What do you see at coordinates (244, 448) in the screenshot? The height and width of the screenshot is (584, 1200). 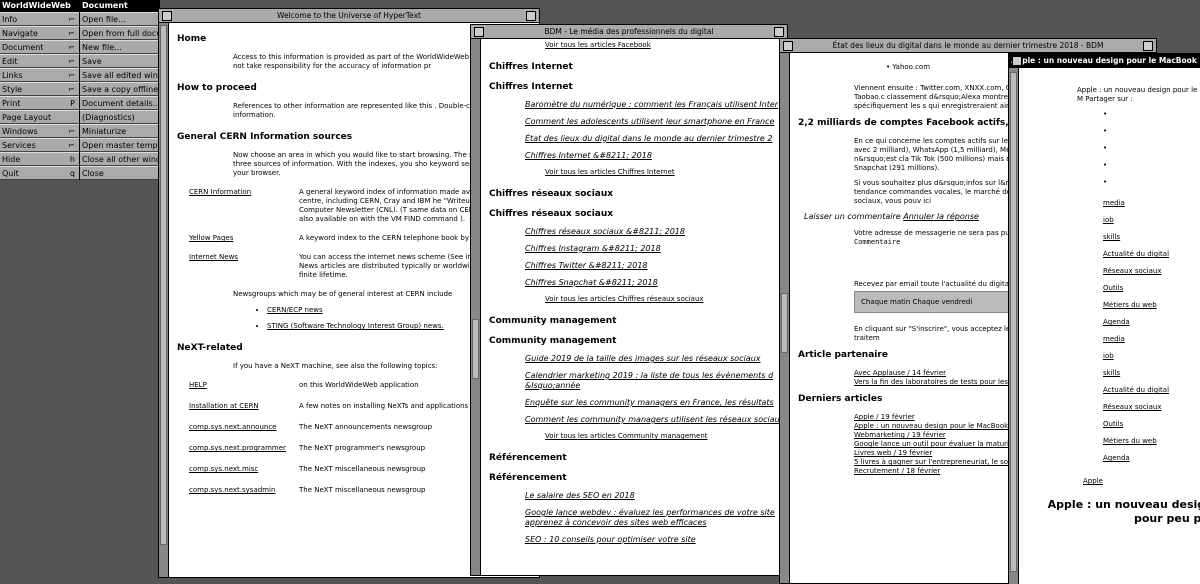 I see `next-link: comp.sys.next.programmer` at bounding box center [244, 448].